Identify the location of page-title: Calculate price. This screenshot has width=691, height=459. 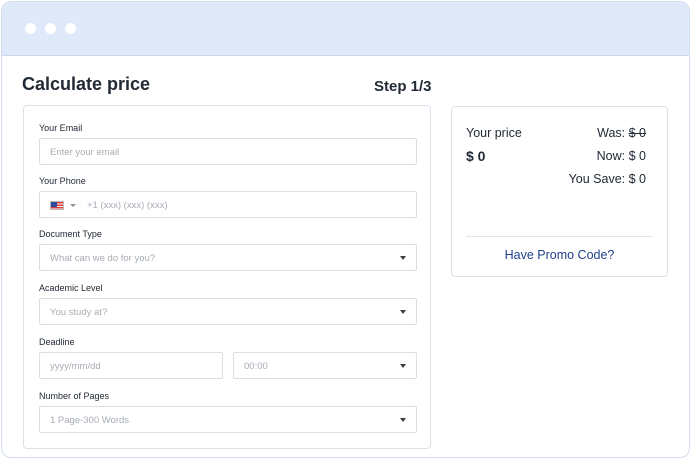
(86, 84).